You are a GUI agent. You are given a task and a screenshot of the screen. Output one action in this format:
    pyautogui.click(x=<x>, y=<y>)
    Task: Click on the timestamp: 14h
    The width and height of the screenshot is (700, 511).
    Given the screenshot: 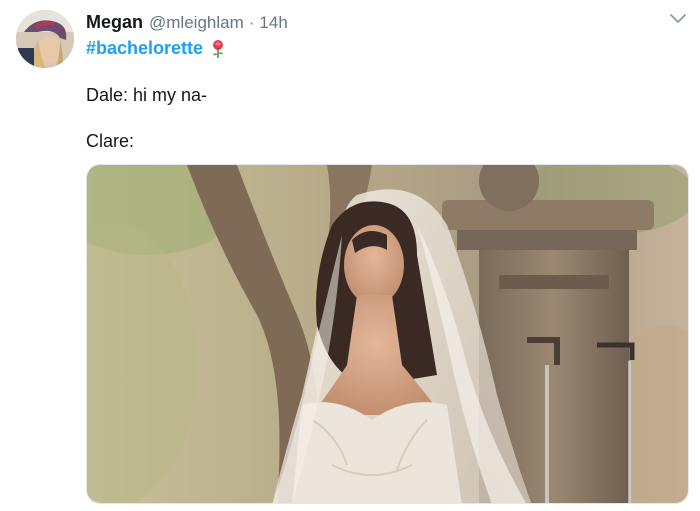 What is the action you would take?
    pyautogui.click(x=273, y=23)
    